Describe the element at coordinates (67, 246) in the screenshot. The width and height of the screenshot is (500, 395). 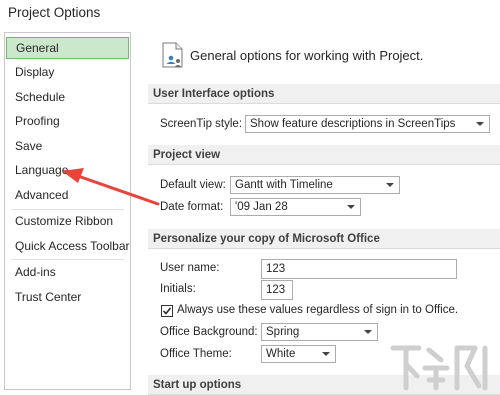
I see `nav-item-quick-access-toolbar: Quick Access Toolbar` at that location.